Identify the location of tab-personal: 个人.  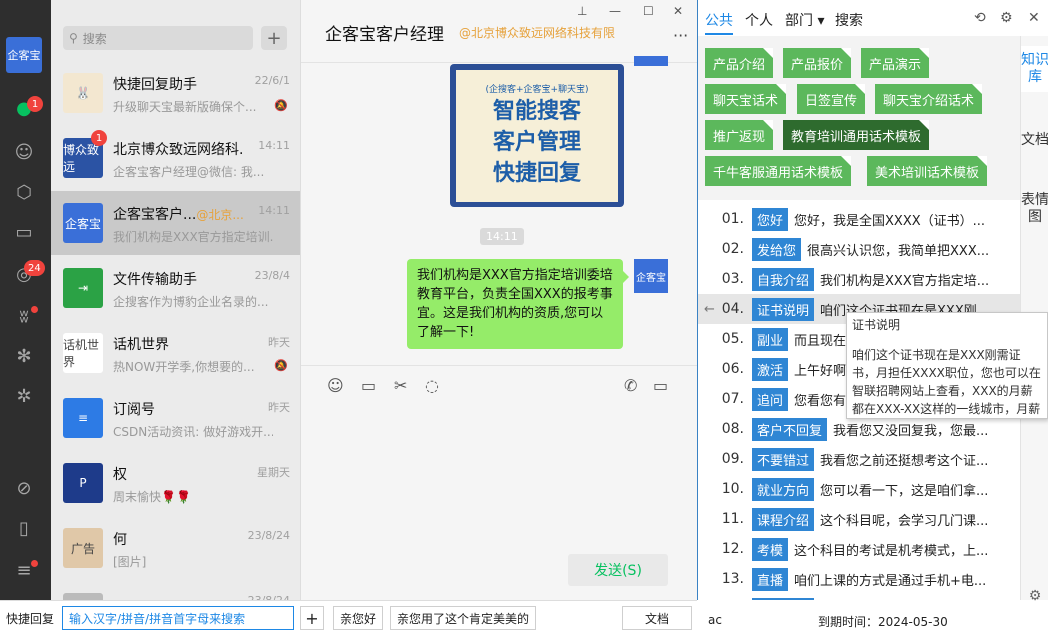
(759, 20).